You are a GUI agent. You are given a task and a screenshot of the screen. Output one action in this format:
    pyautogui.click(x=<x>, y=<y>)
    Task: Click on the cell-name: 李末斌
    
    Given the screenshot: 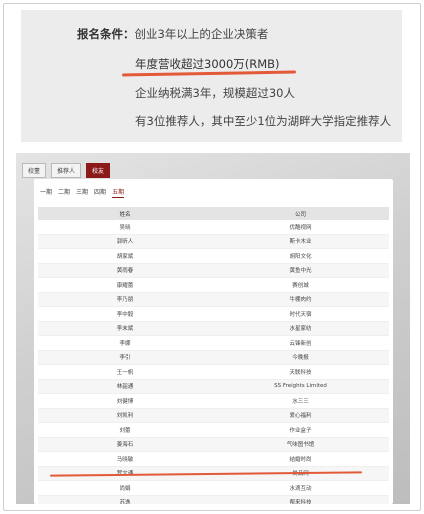 What is the action you would take?
    pyautogui.click(x=125, y=328)
    